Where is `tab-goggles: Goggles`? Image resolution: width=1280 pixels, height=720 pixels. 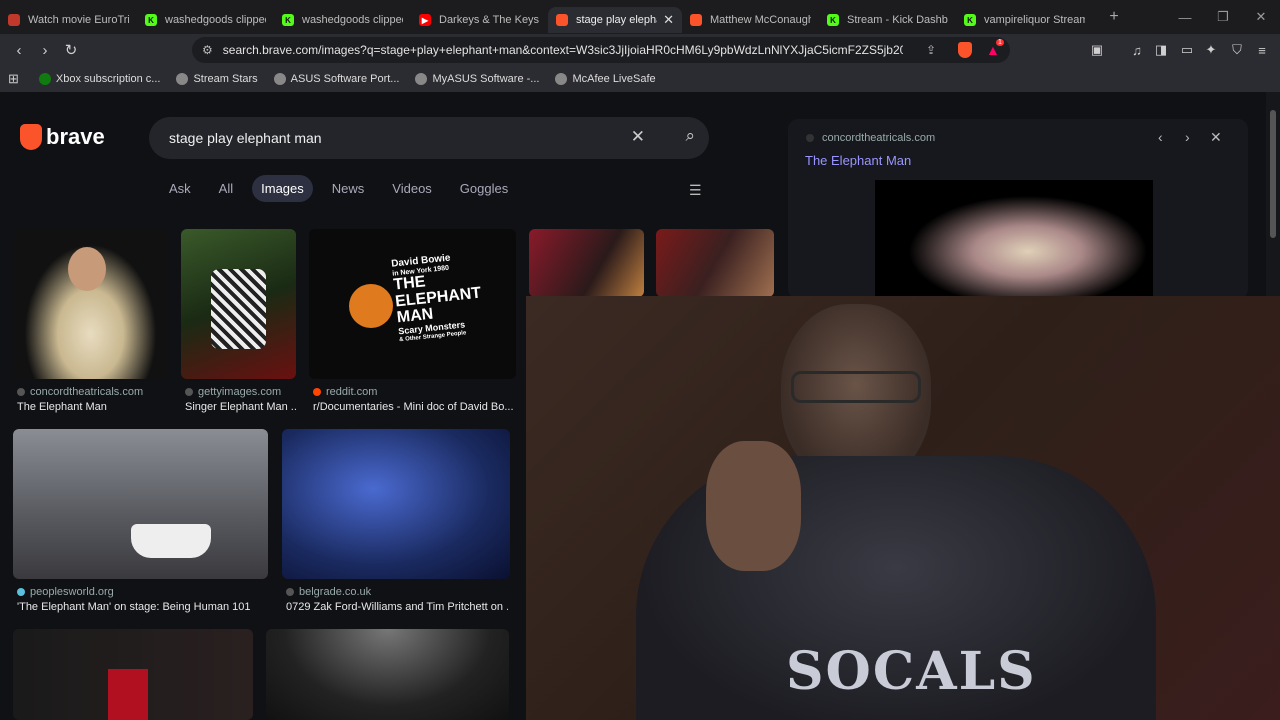
tab-goggles: Goggles is located at coordinates (484, 188).